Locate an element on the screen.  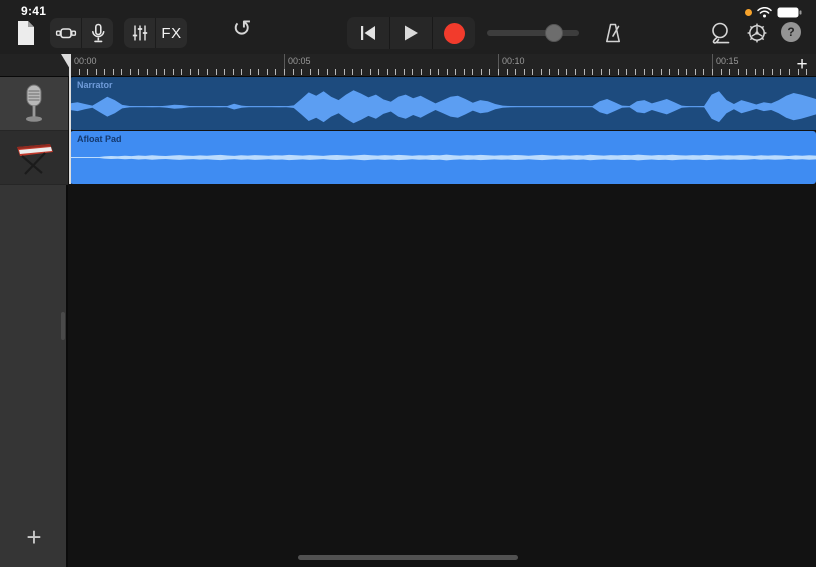
region-label: Narrator is located at coordinates (95, 85).